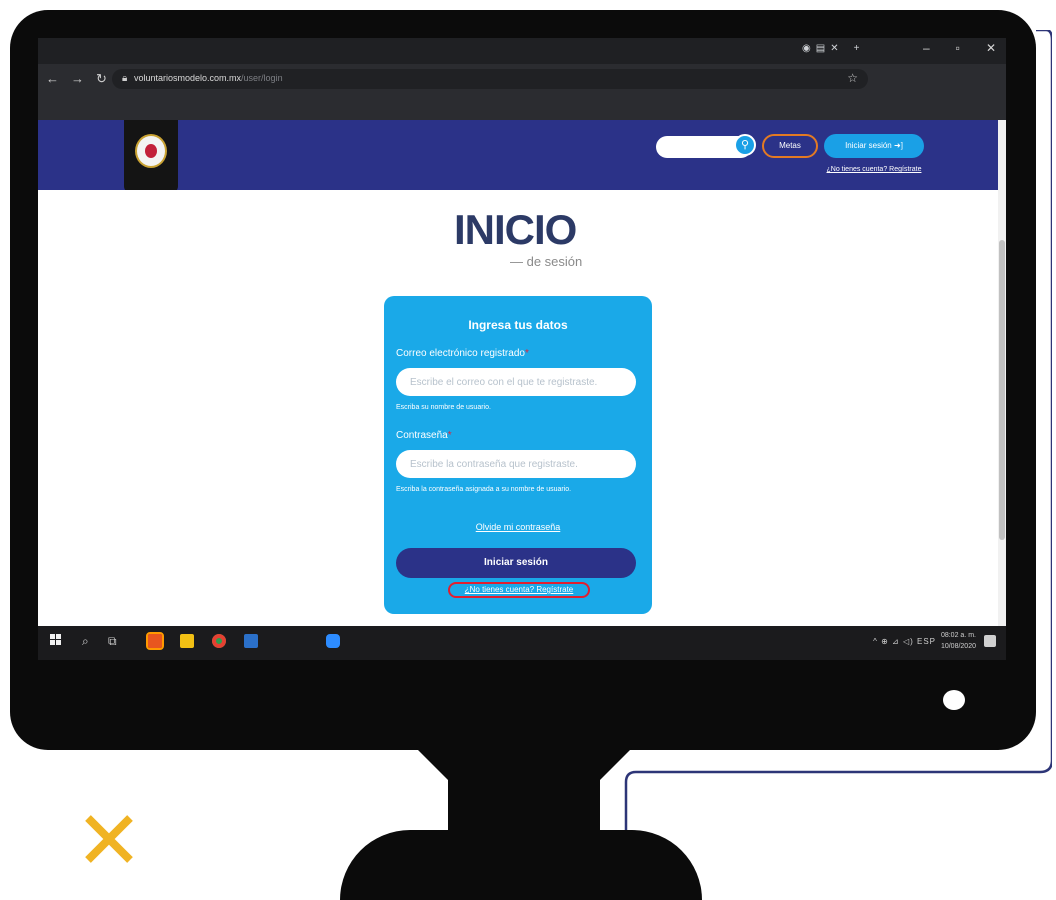 The height and width of the screenshot is (900, 1056). What do you see at coordinates (519, 590) in the screenshot?
I see `register-link: ¿No tienes cuenta? Regístrate` at bounding box center [519, 590].